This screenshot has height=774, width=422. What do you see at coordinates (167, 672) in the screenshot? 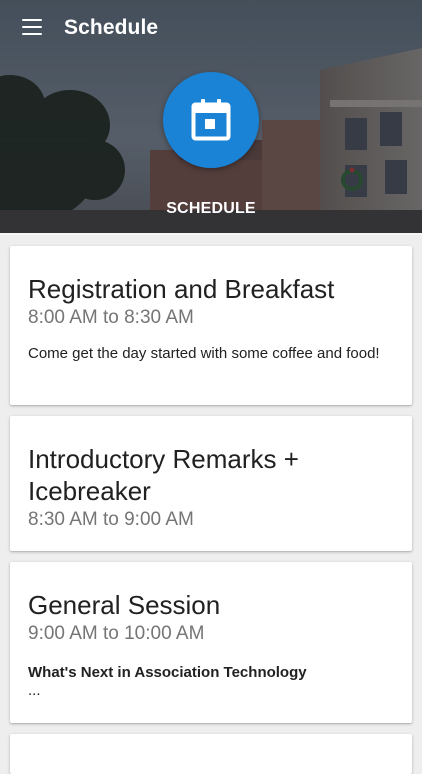
I see `session-subtitle: What's Next in Association Technology` at bounding box center [167, 672].